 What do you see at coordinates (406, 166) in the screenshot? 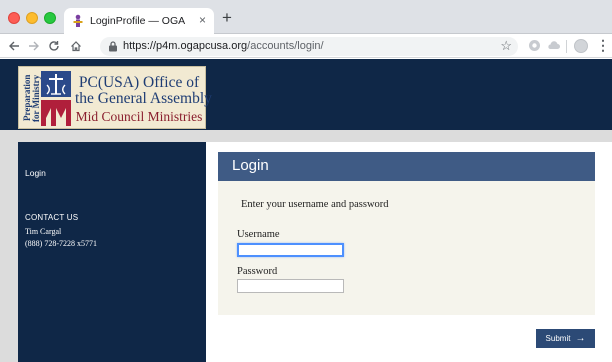
I see `login-header-bar: Login` at bounding box center [406, 166].